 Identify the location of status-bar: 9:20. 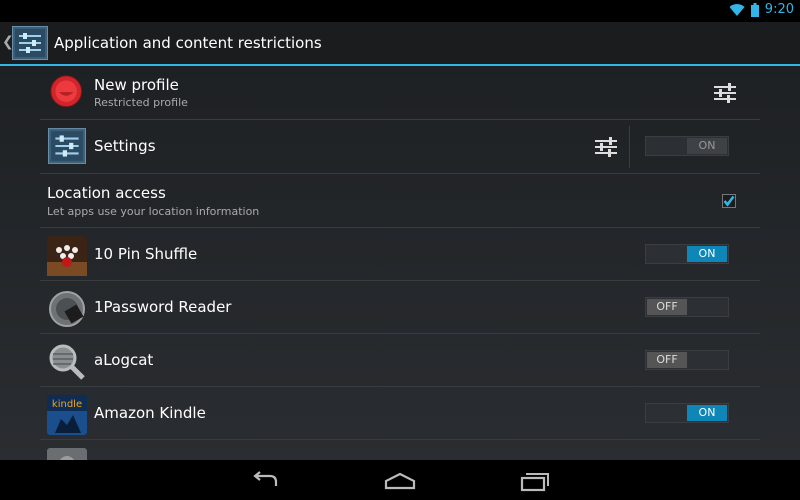
(400, 11).